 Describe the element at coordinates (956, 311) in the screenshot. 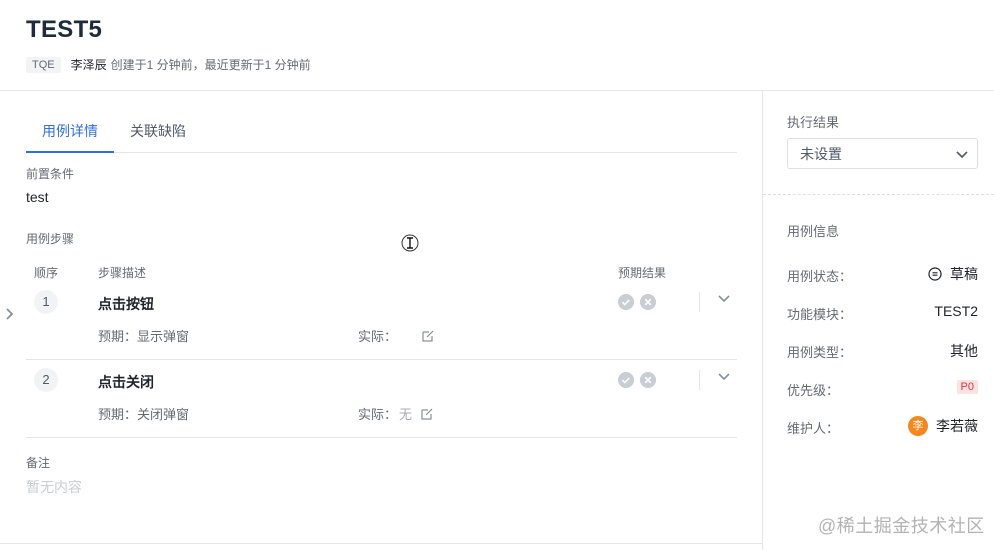

I see `module-value: TEST2` at that location.